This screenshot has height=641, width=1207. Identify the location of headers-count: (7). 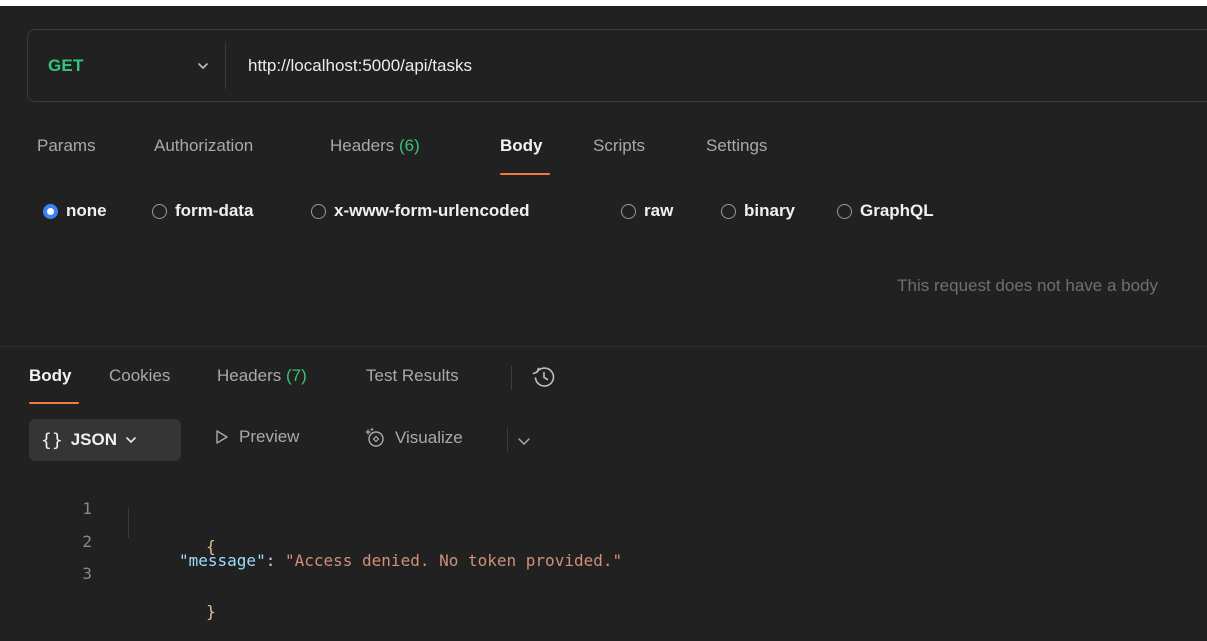
(296, 375).